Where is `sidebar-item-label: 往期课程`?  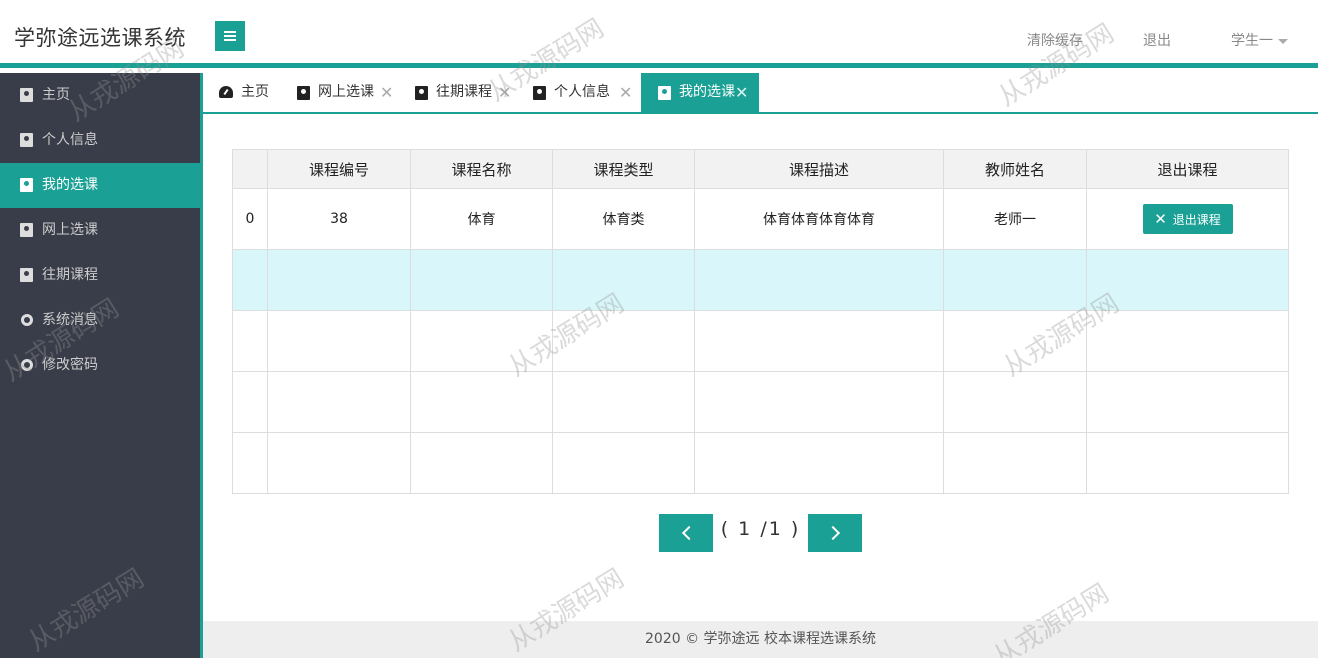 sidebar-item-label: 往期课程 is located at coordinates (70, 275).